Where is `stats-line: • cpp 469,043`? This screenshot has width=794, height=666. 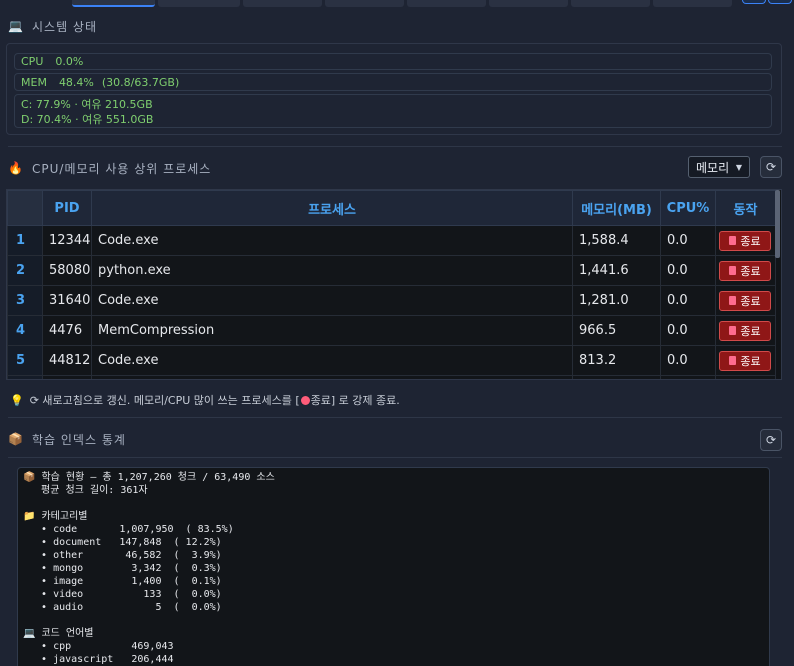
stats-line: • cpp 469,043 is located at coordinates (98, 646).